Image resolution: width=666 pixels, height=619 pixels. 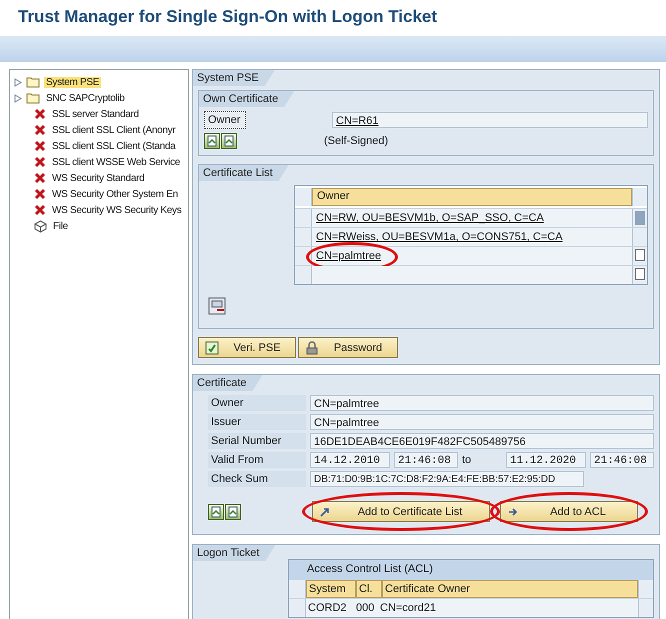 What do you see at coordinates (227, 17) in the screenshot?
I see `window-title: Trust Manager for Single Sign-On with Logon Ticket` at bounding box center [227, 17].